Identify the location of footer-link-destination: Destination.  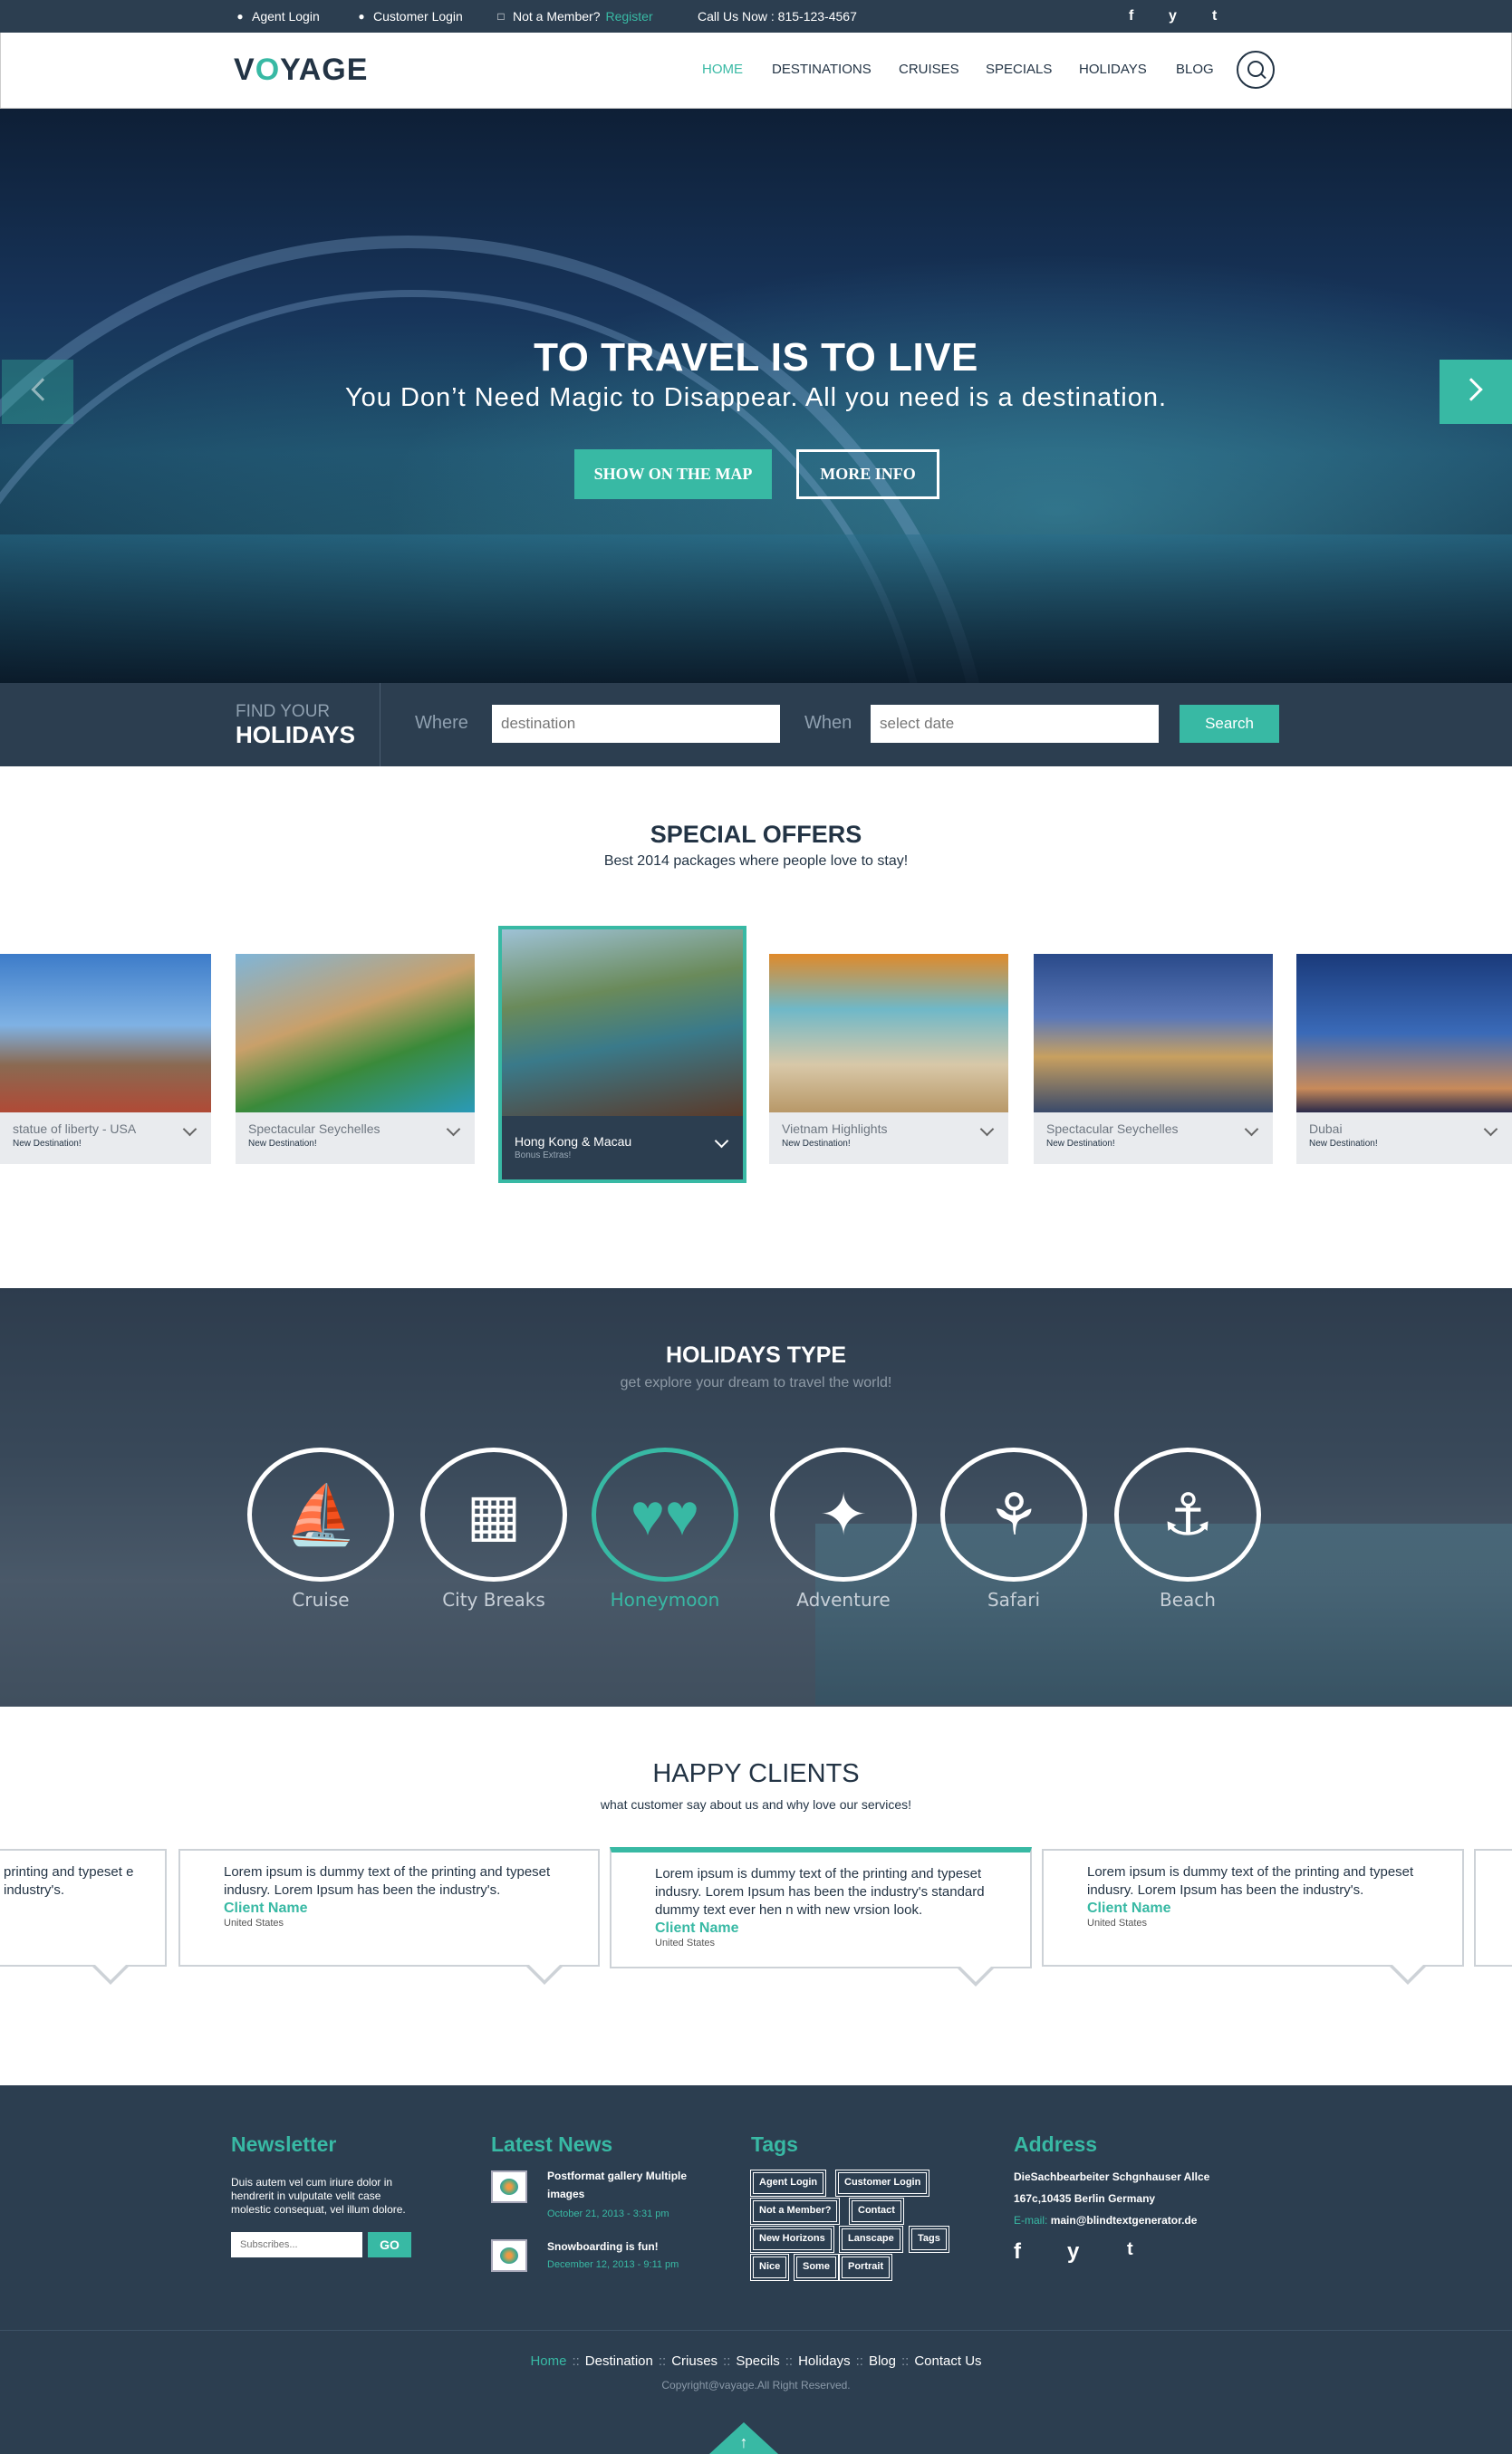
(619, 2361).